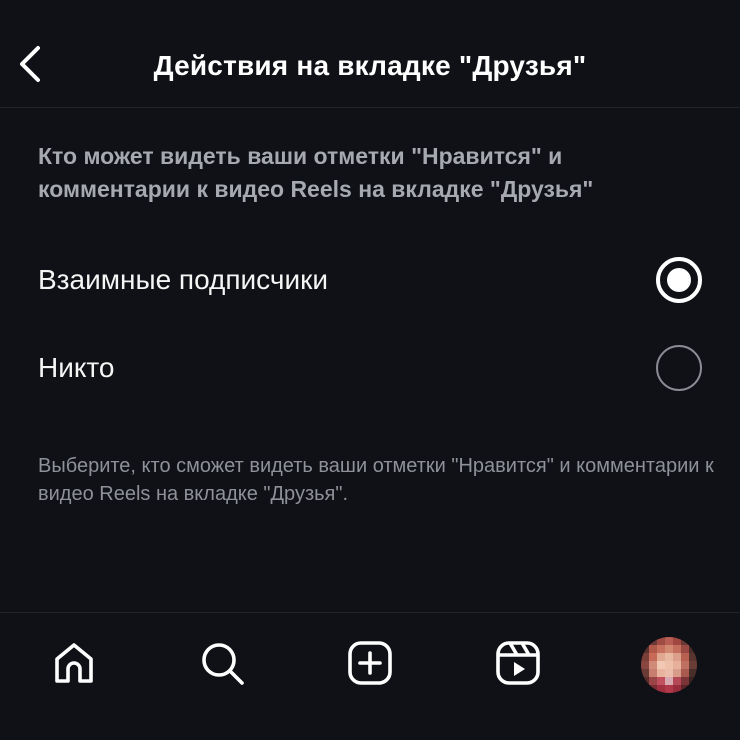 This screenshot has height=740, width=740. Describe the element at coordinates (679, 280) in the screenshot. I see `radio-selected` at that location.